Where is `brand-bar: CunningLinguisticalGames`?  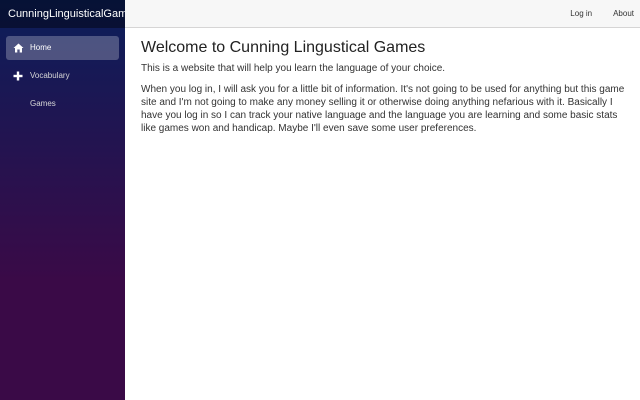
brand-bar: CunningLinguisticalGames is located at coordinates (69, 14).